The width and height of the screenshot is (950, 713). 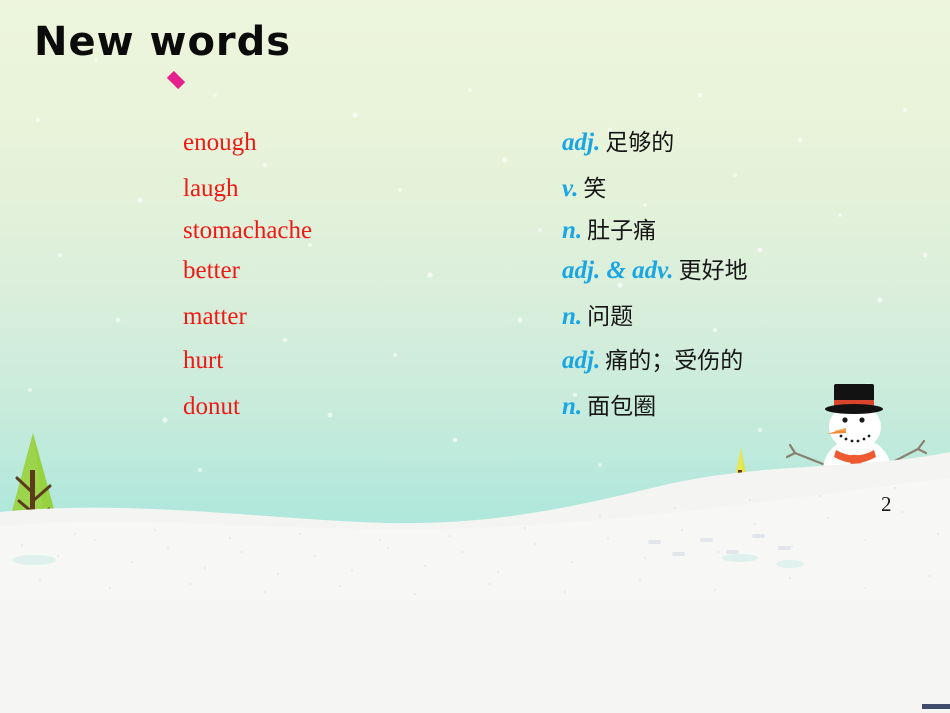 I want to click on vocabulary-term: donut, so click(x=211, y=406).